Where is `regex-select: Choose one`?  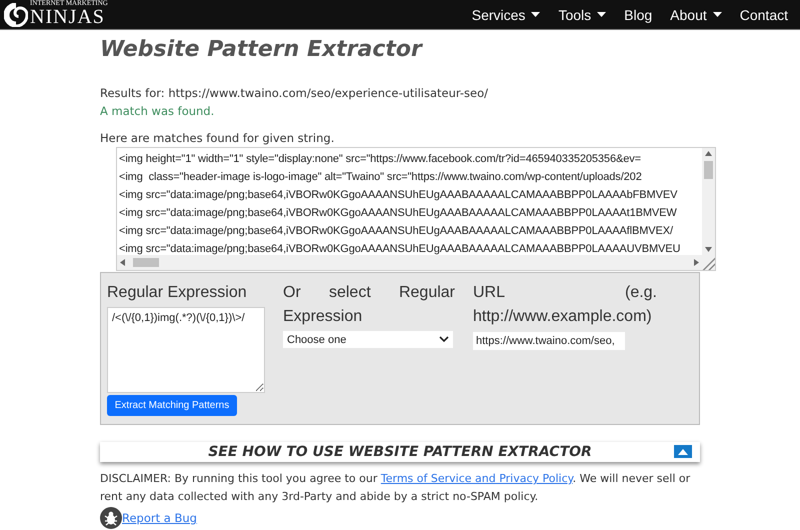 regex-select: Choose one is located at coordinates (368, 339).